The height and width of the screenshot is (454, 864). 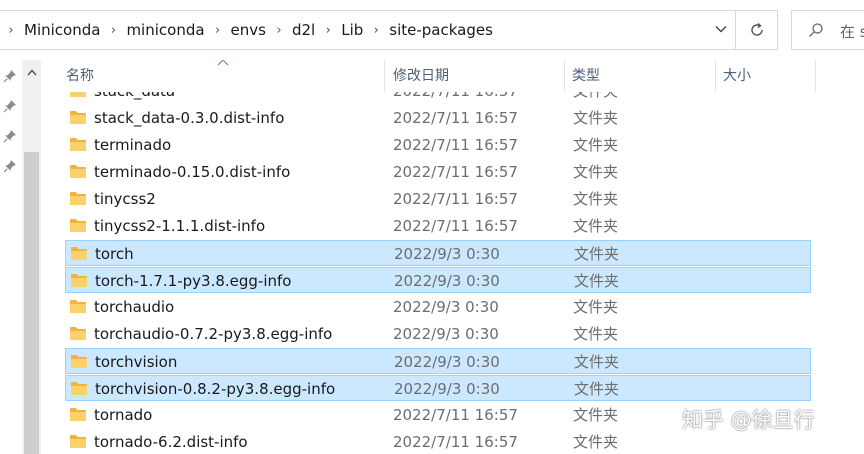 I want to click on column-header-size: 大小, so click(x=737, y=76).